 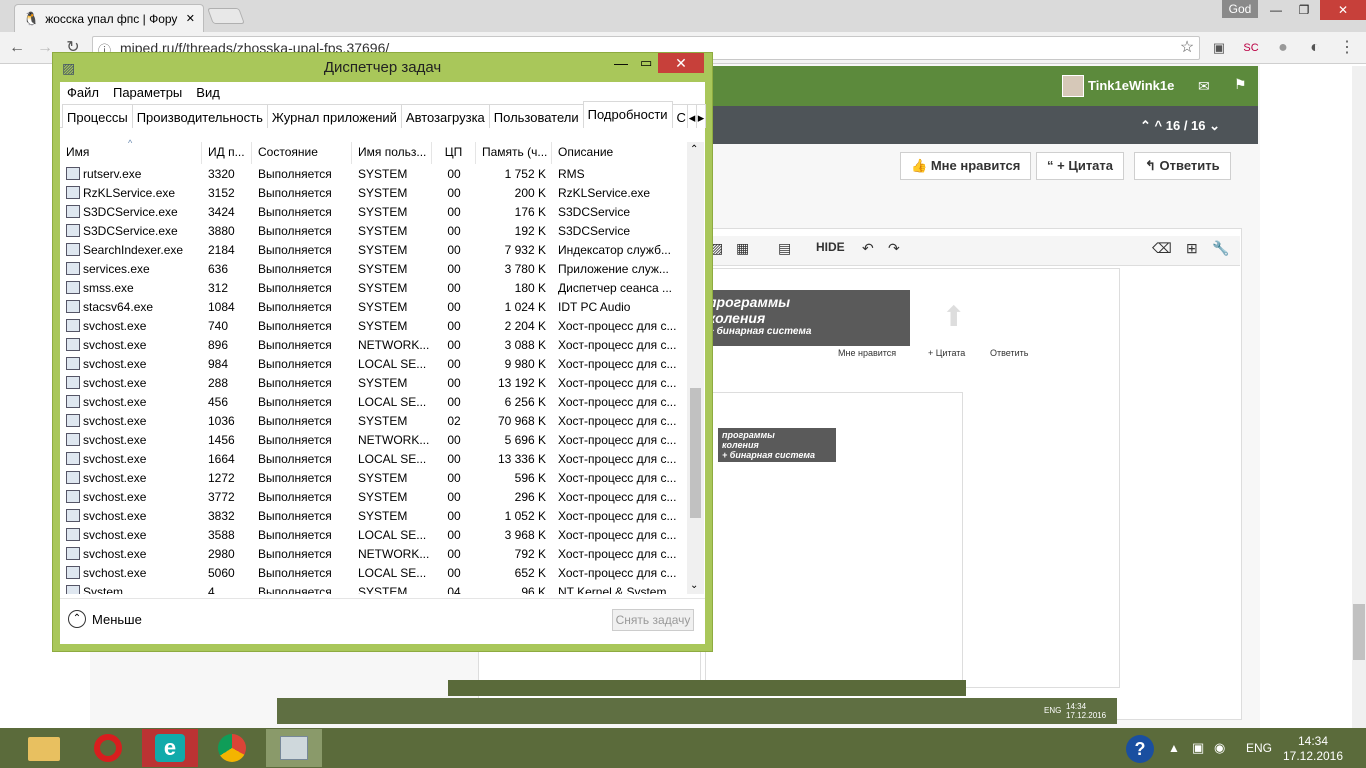 I want to click on table-scrollbar, so click(x=695, y=368).